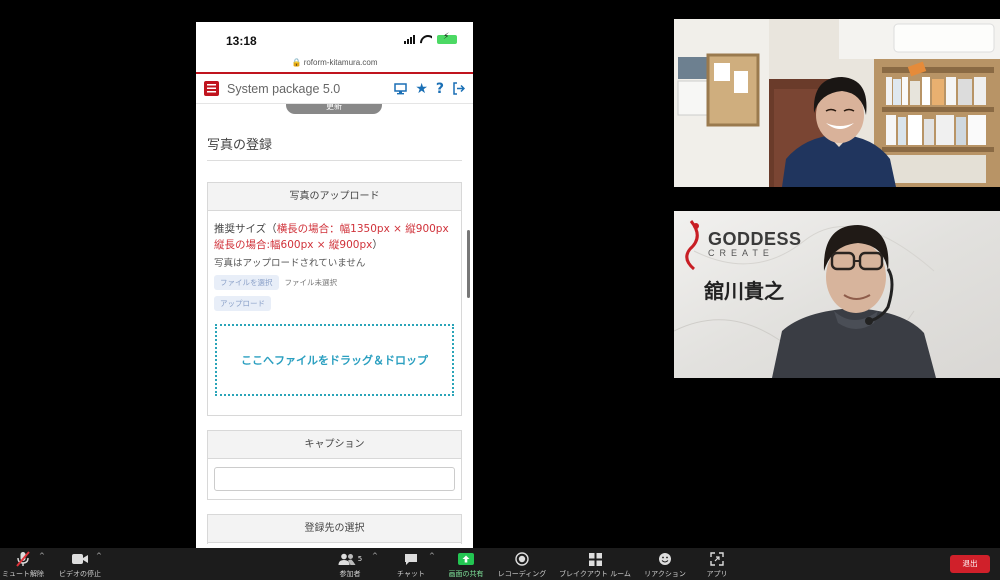 The width and height of the screenshot is (1000, 580). Describe the element at coordinates (837, 294) in the screenshot. I see `participant-video-2: GODDESS CREATE 舘川貴之` at that location.